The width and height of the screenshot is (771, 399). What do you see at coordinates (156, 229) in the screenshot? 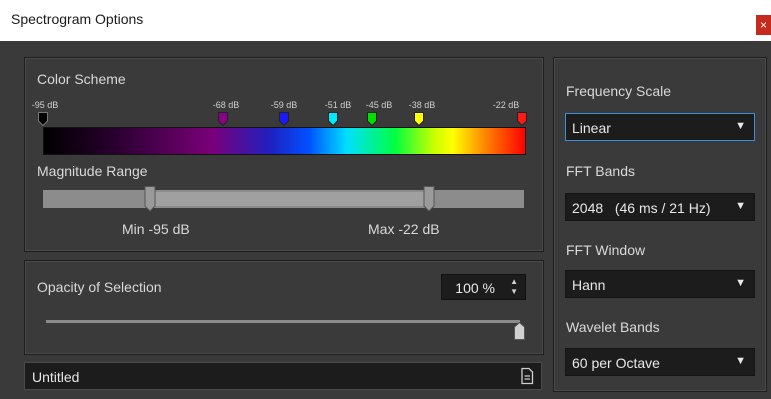
I see `magnitude-min-value: Min -95 dB` at bounding box center [156, 229].